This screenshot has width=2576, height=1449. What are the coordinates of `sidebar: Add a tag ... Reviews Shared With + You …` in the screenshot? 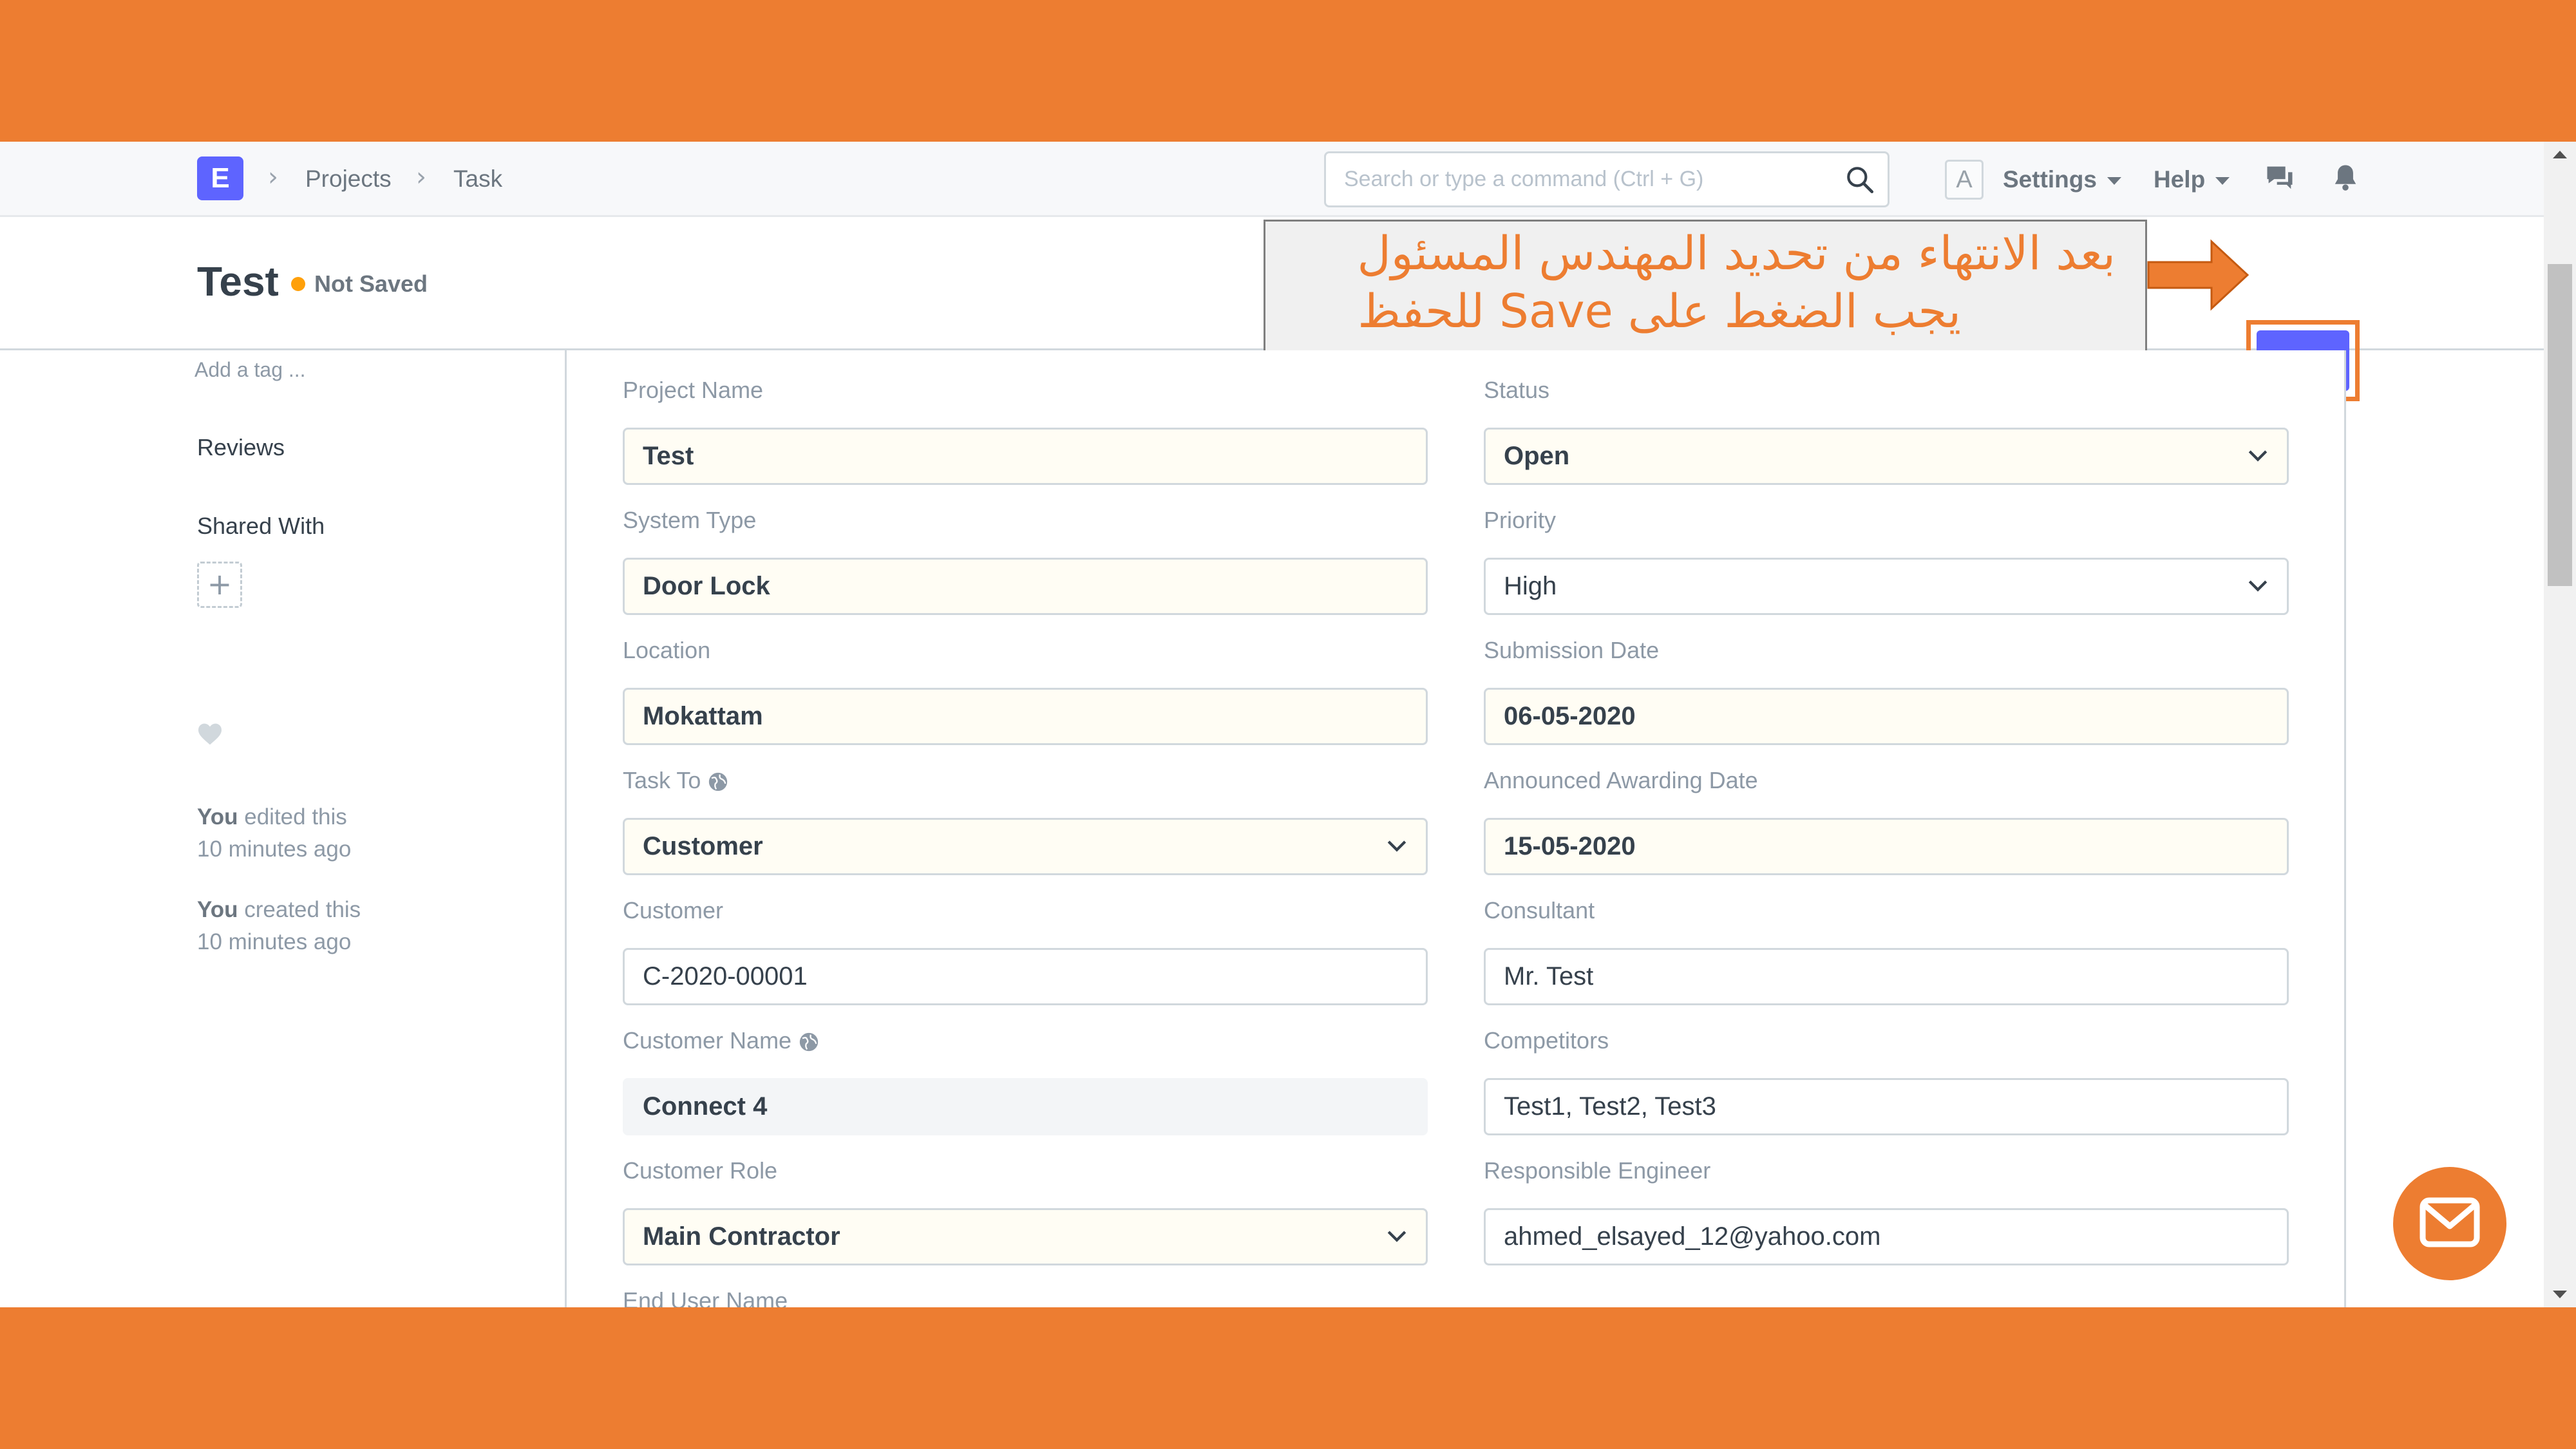 It's located at (283, 828).